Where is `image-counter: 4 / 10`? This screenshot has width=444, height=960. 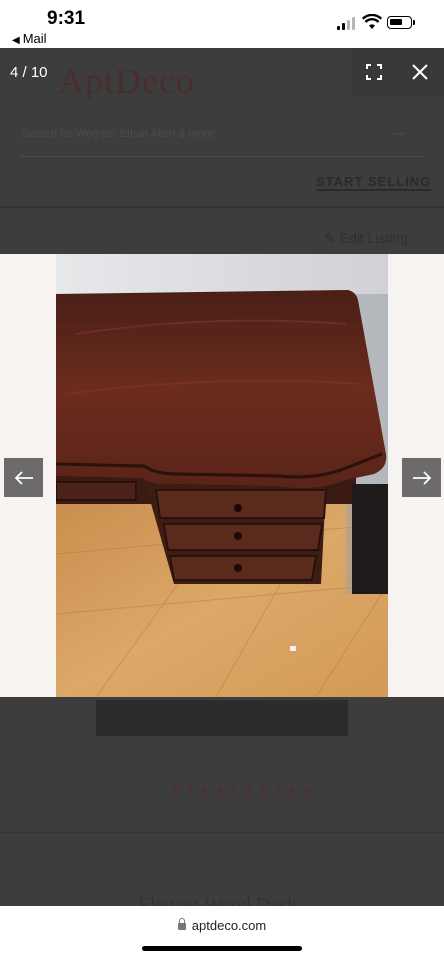
image-counter: 4 / 10 is located at coordinates (29, 72).